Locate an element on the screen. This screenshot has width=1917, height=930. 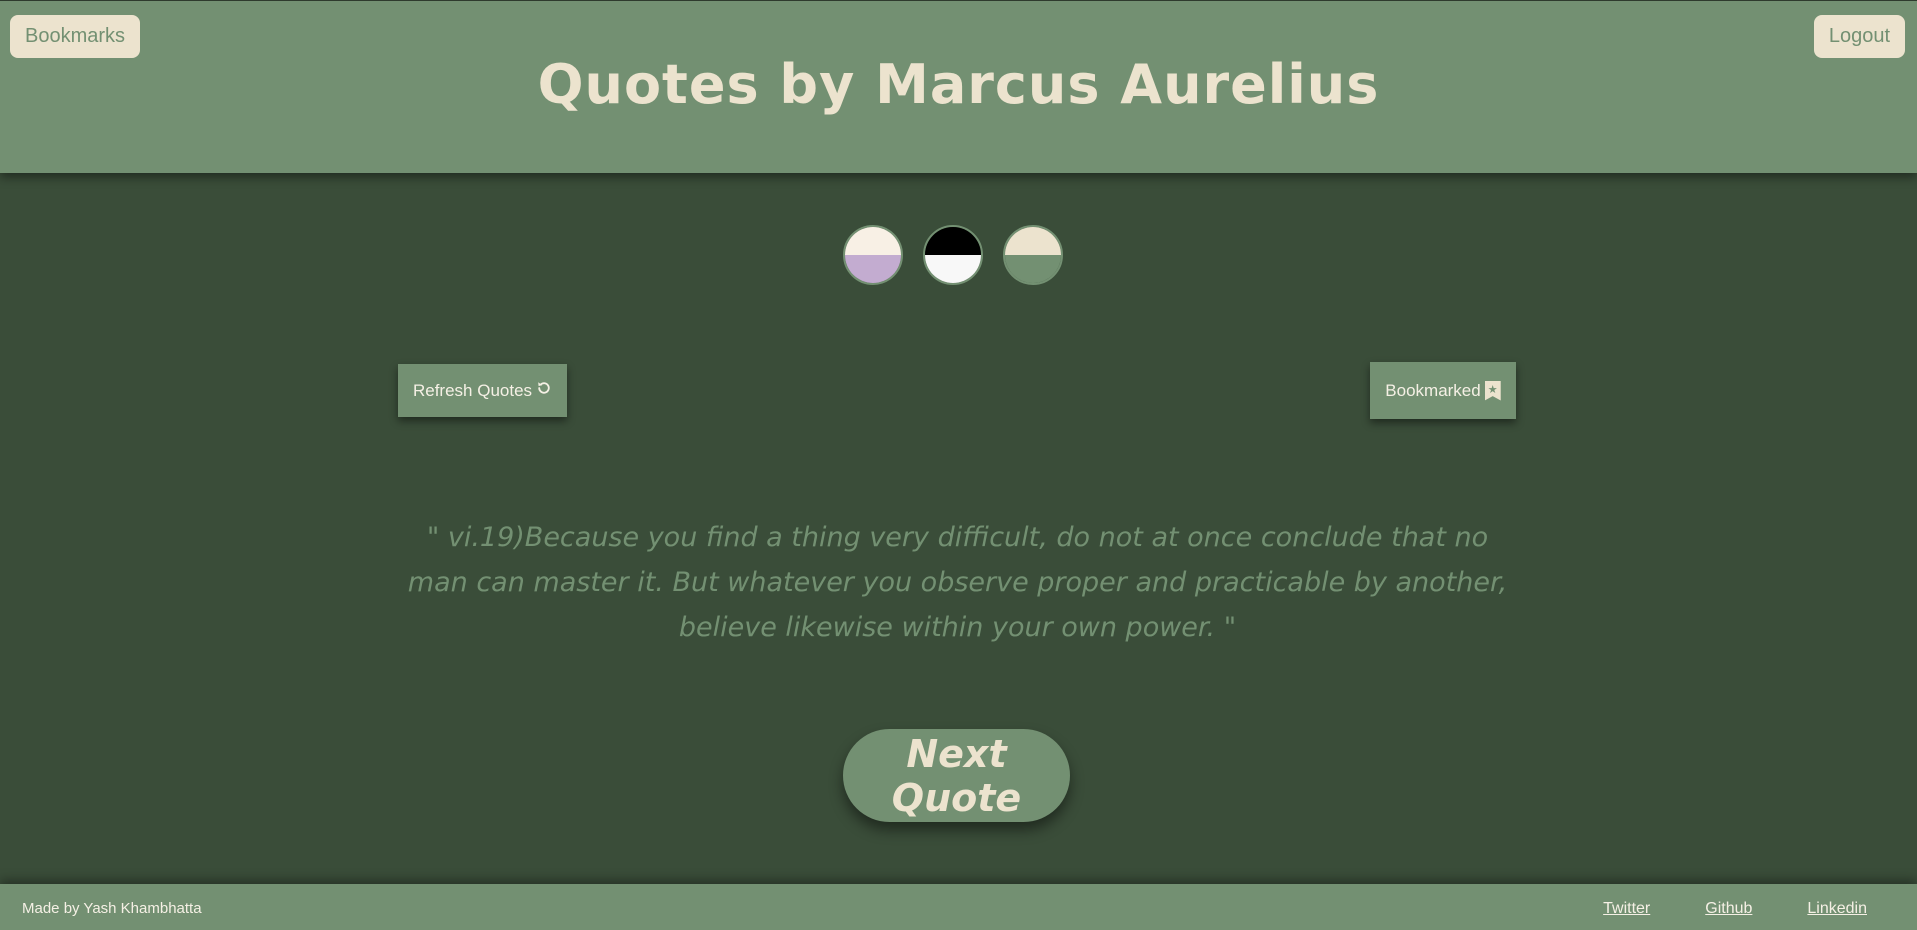
bookmark-icon: ★ is located at coordinates (1492, 390).